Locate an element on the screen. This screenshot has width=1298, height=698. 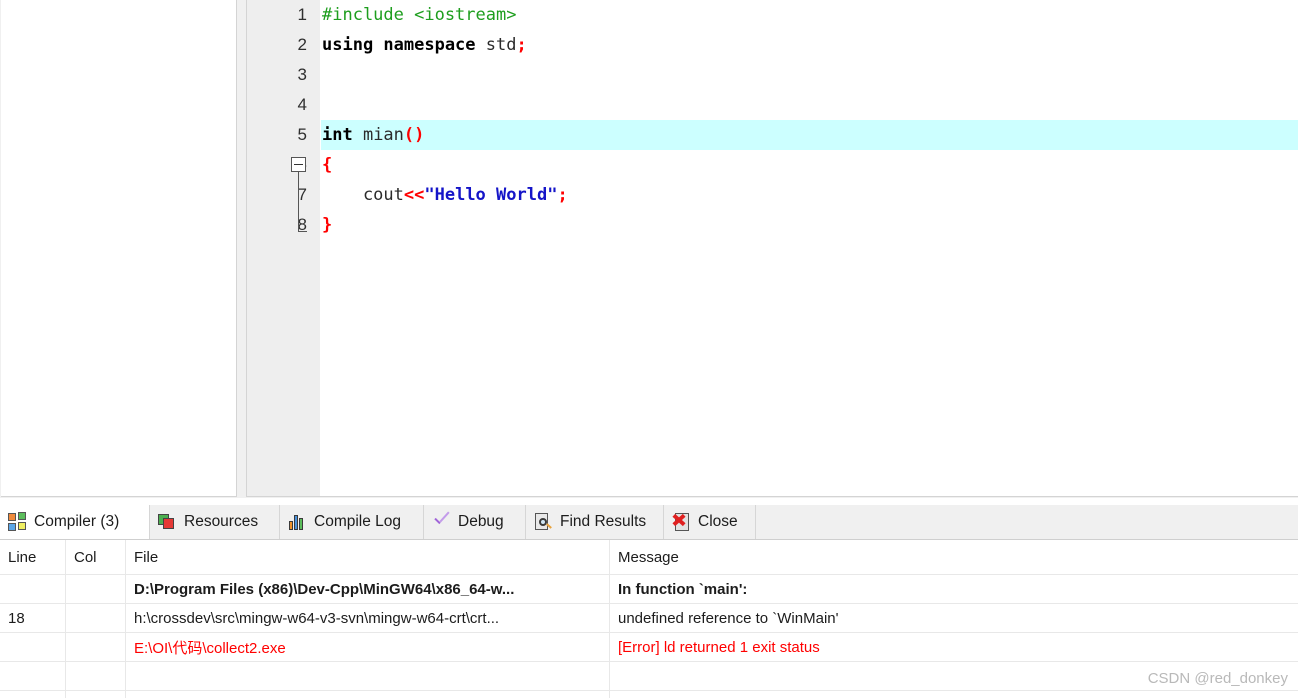
csdn-watermark: CSDN @red_donkey is located at coordinates (1217, 678).